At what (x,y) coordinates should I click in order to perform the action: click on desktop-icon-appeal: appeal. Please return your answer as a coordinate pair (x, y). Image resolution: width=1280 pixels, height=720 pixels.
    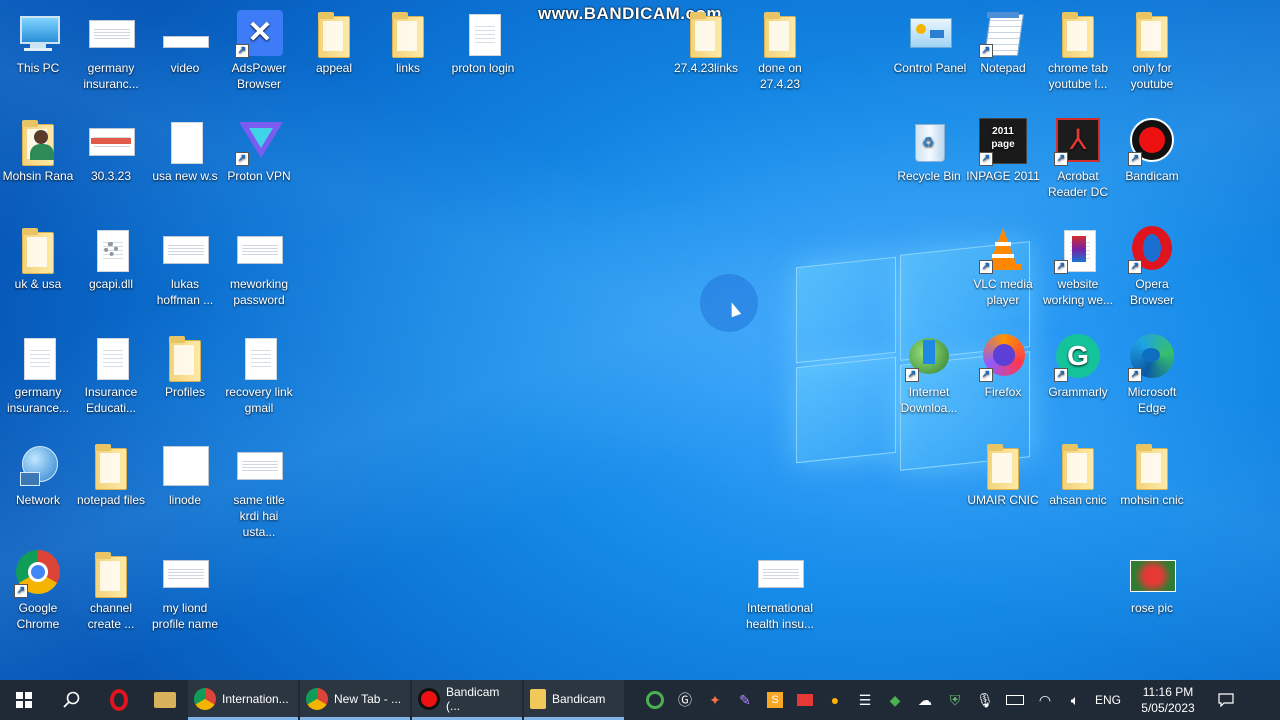
    Looking at the image, I should click on (334, 41).